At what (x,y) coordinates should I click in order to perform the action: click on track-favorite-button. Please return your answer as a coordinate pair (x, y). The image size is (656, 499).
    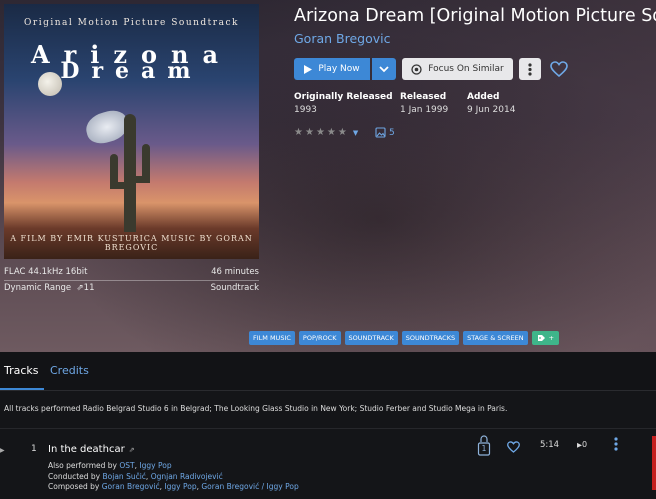
    Looking at the image, I should click on (513, 447).